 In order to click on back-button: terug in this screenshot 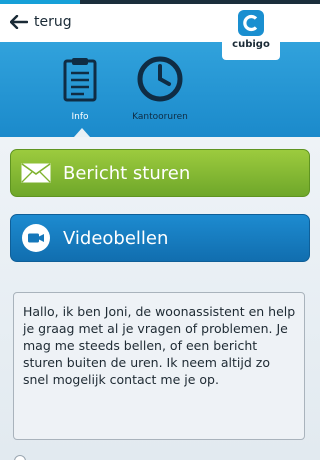, I will do `click(41, 22)`.